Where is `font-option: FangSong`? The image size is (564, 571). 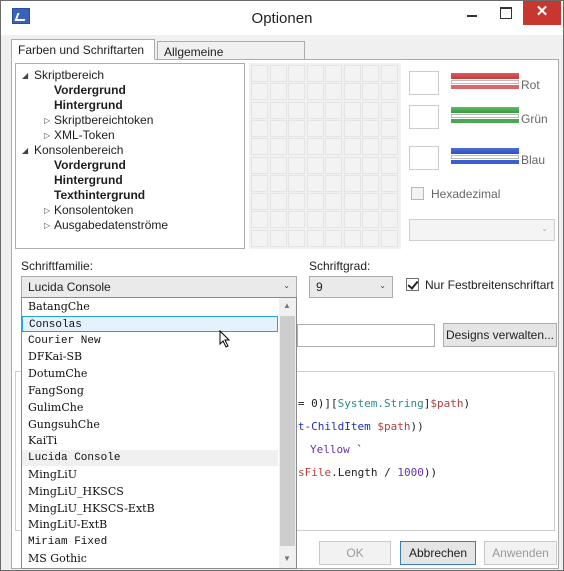 font-option: FangSong is located at coordinates (150, 391).